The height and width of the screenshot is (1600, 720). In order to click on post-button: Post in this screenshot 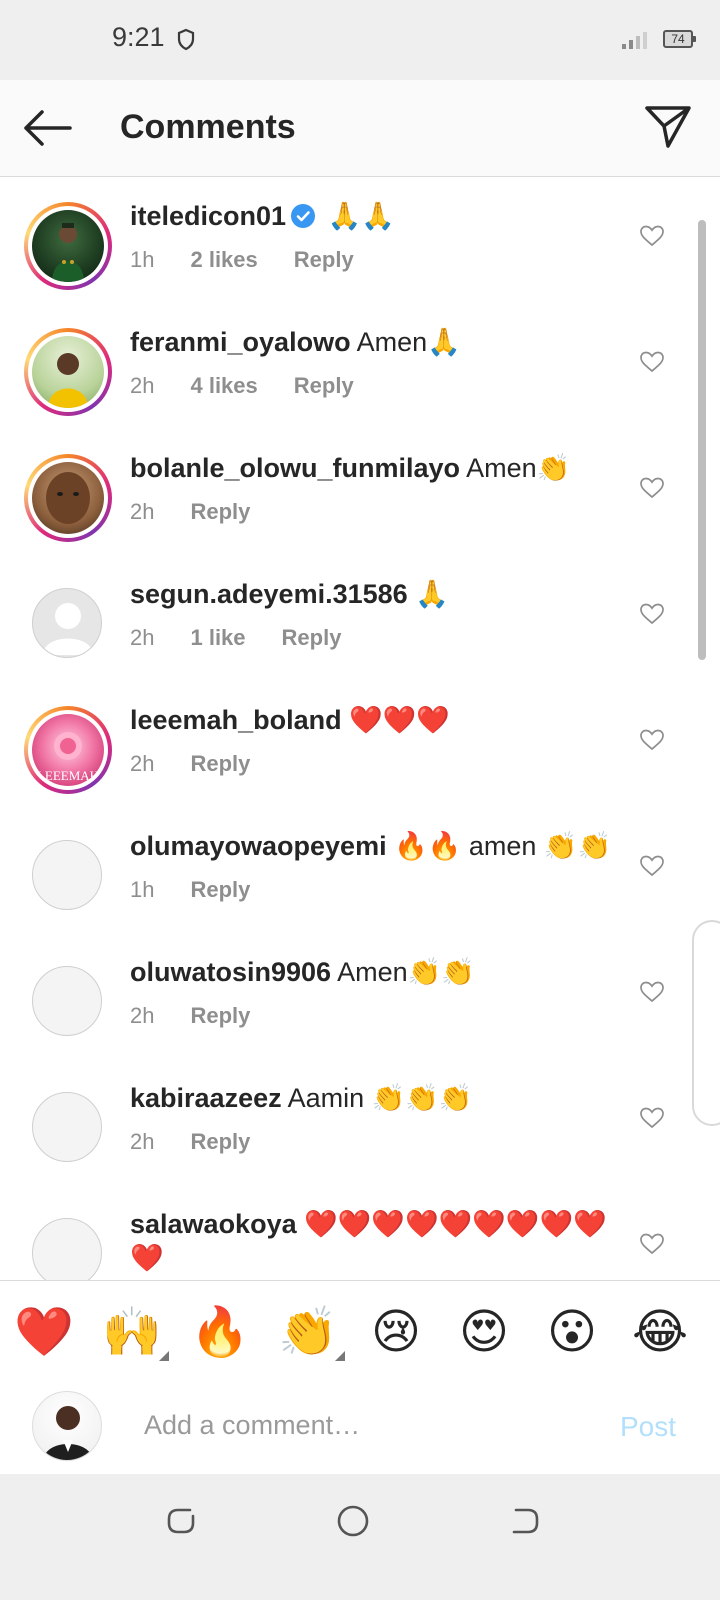, I will do `click(648, 1427)`.